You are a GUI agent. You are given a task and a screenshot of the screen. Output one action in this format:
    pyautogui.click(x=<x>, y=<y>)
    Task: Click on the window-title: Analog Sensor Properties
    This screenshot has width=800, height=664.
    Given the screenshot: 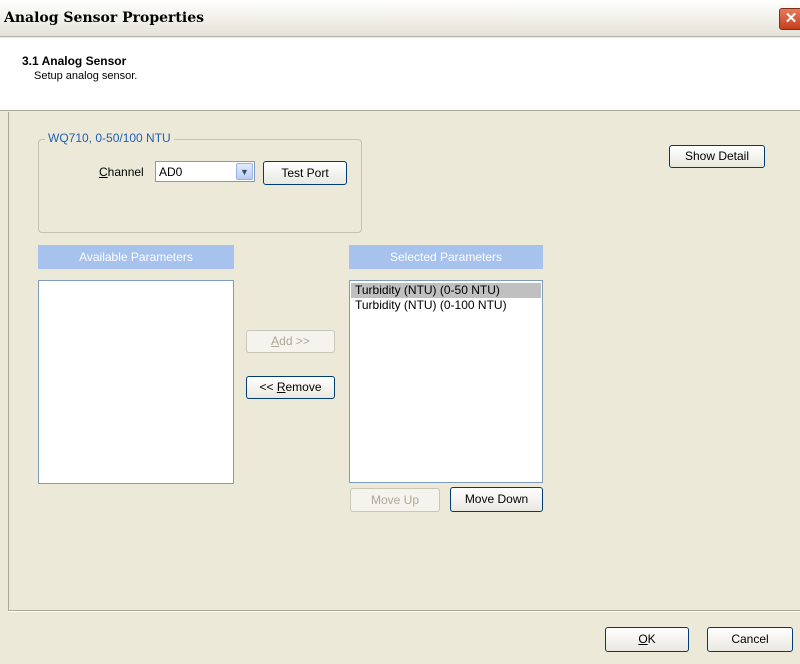 What is the action you would take?
    pyautogui.click(x=104, y=18)
    